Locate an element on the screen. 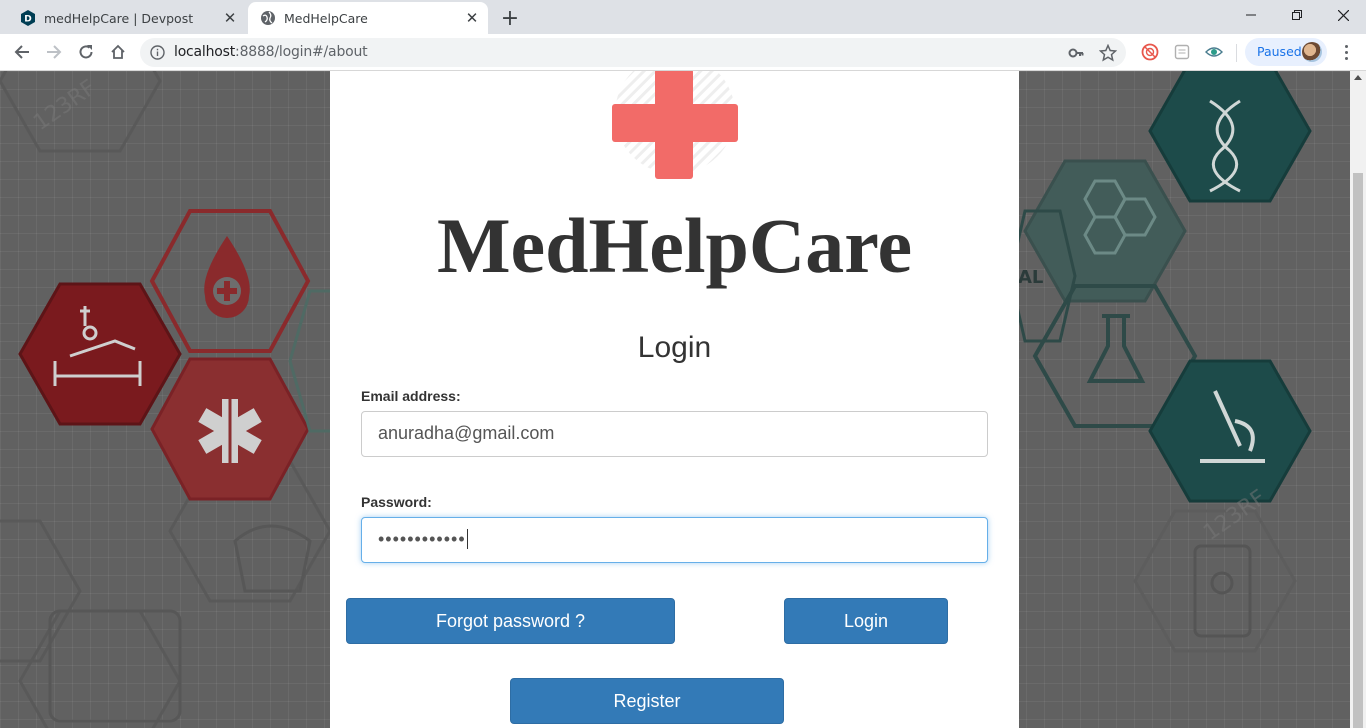 The height and width of the screenshot is (728, 1366). svg-text: D is located at coordinates (27, 20).